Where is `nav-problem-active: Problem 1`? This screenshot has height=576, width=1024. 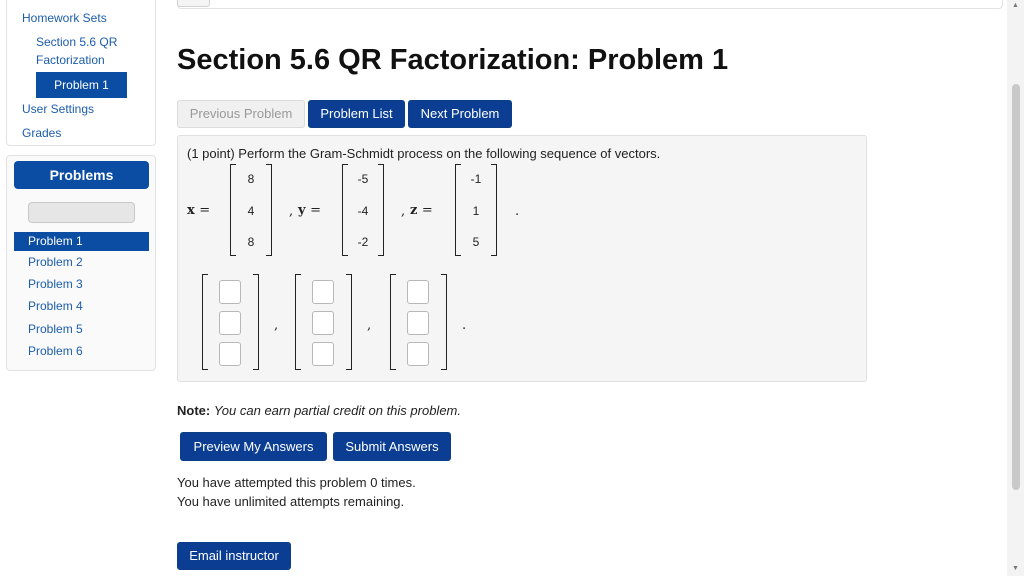 nav-problem-active: Problem 1 is located at coordinates (81, 85).